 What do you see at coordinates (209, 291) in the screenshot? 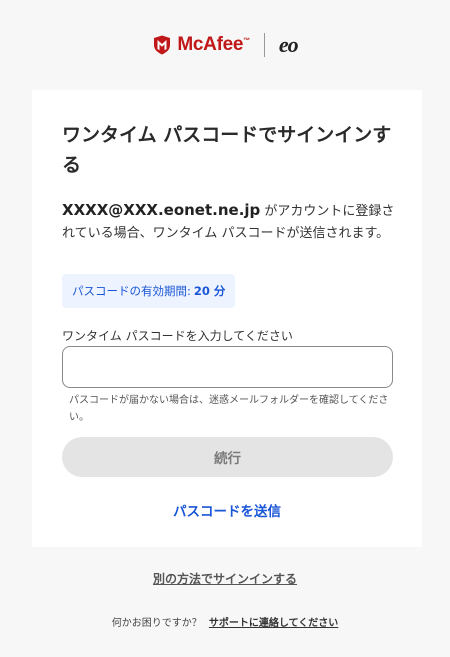
I see `validity-value: 20 分` at bounding box center [209, 291].